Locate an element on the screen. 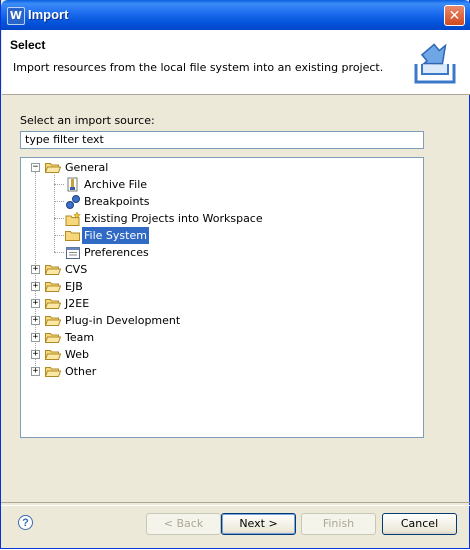 The image size is (470, 550). title-bar: W Import ✕ is located at coordinates (235, 15).